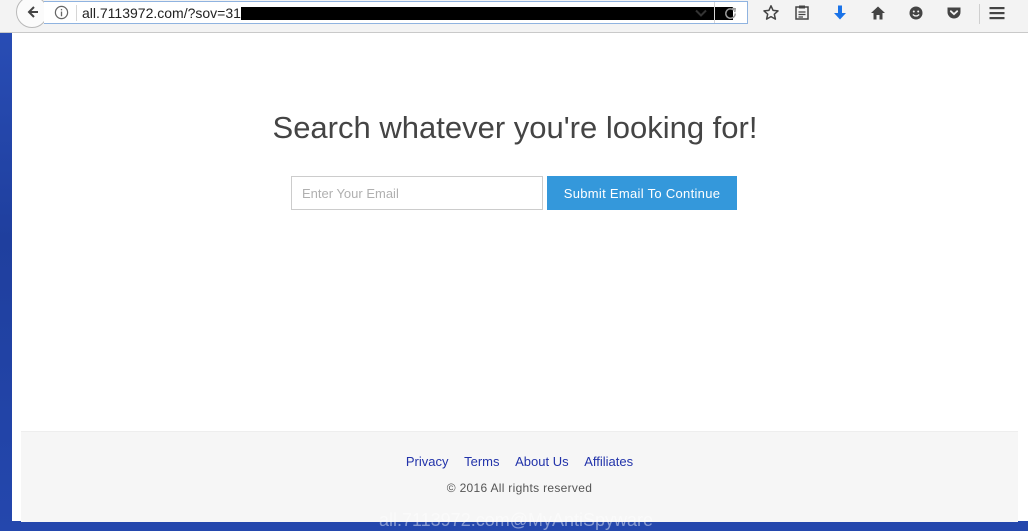 The height and width of the screenshot is (531, 1028). What do you see at coordinates (802, 13) in the screenshot?
I see `reading-list-icon` at bounding box center [802, 13].